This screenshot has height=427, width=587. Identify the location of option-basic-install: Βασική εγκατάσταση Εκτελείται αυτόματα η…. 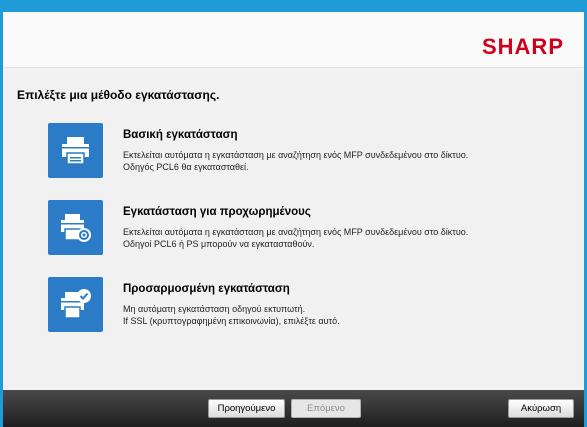
(308, 153).